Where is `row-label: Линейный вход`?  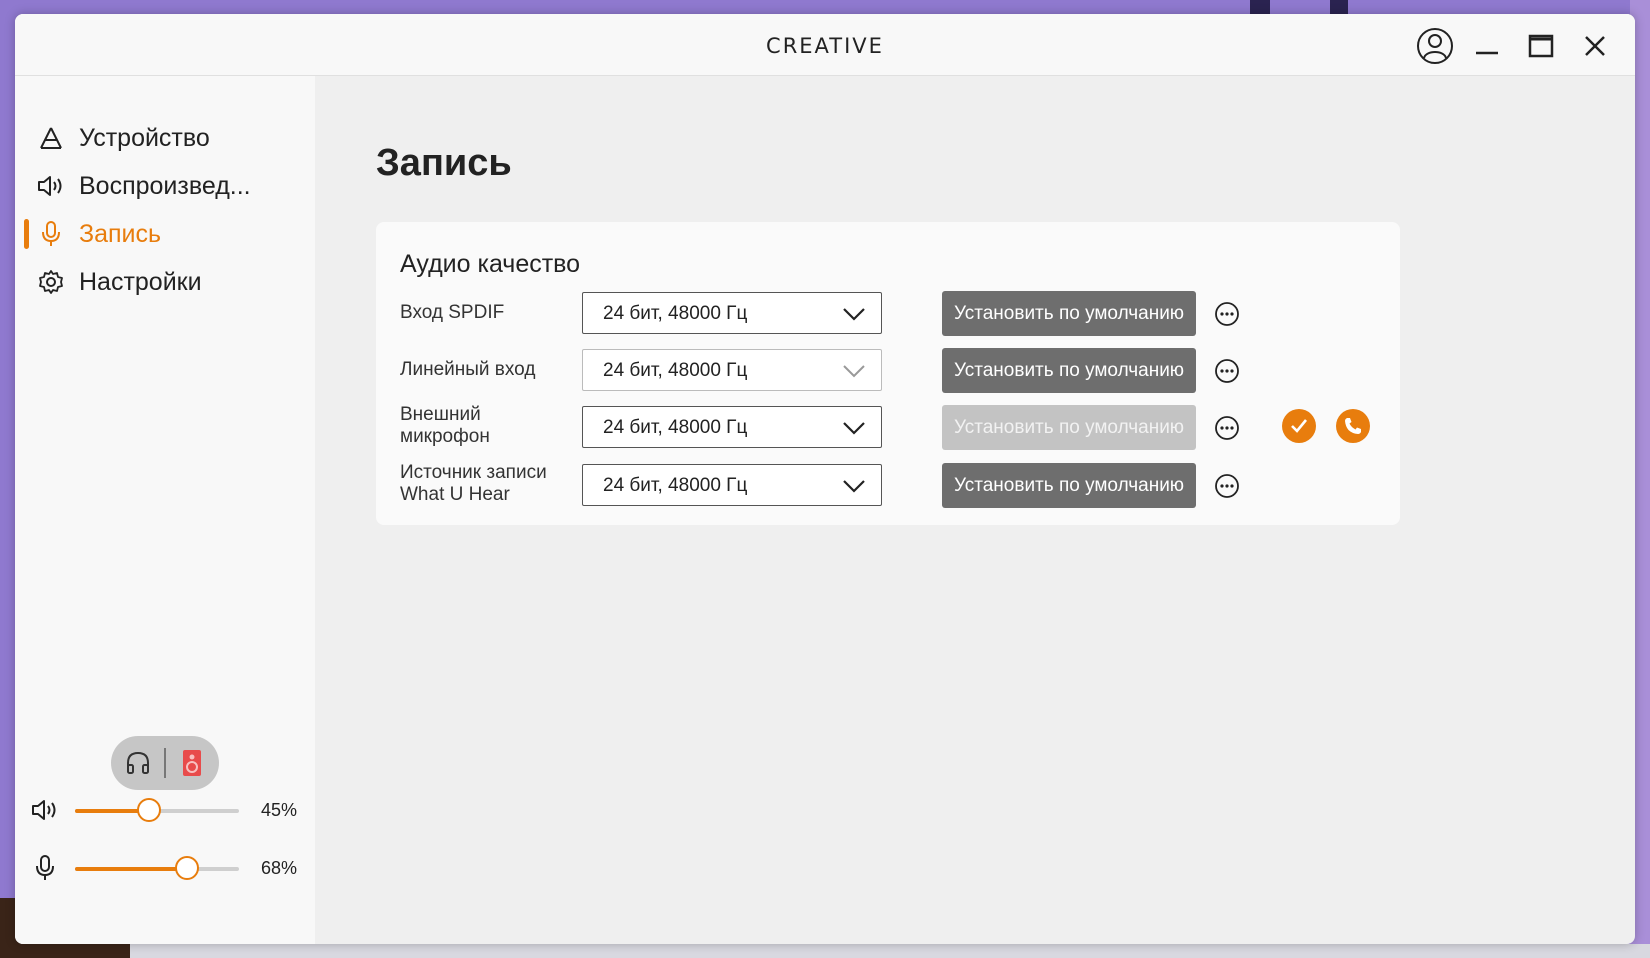
row-label: Линейный вход is located at coordinates (476, 370).